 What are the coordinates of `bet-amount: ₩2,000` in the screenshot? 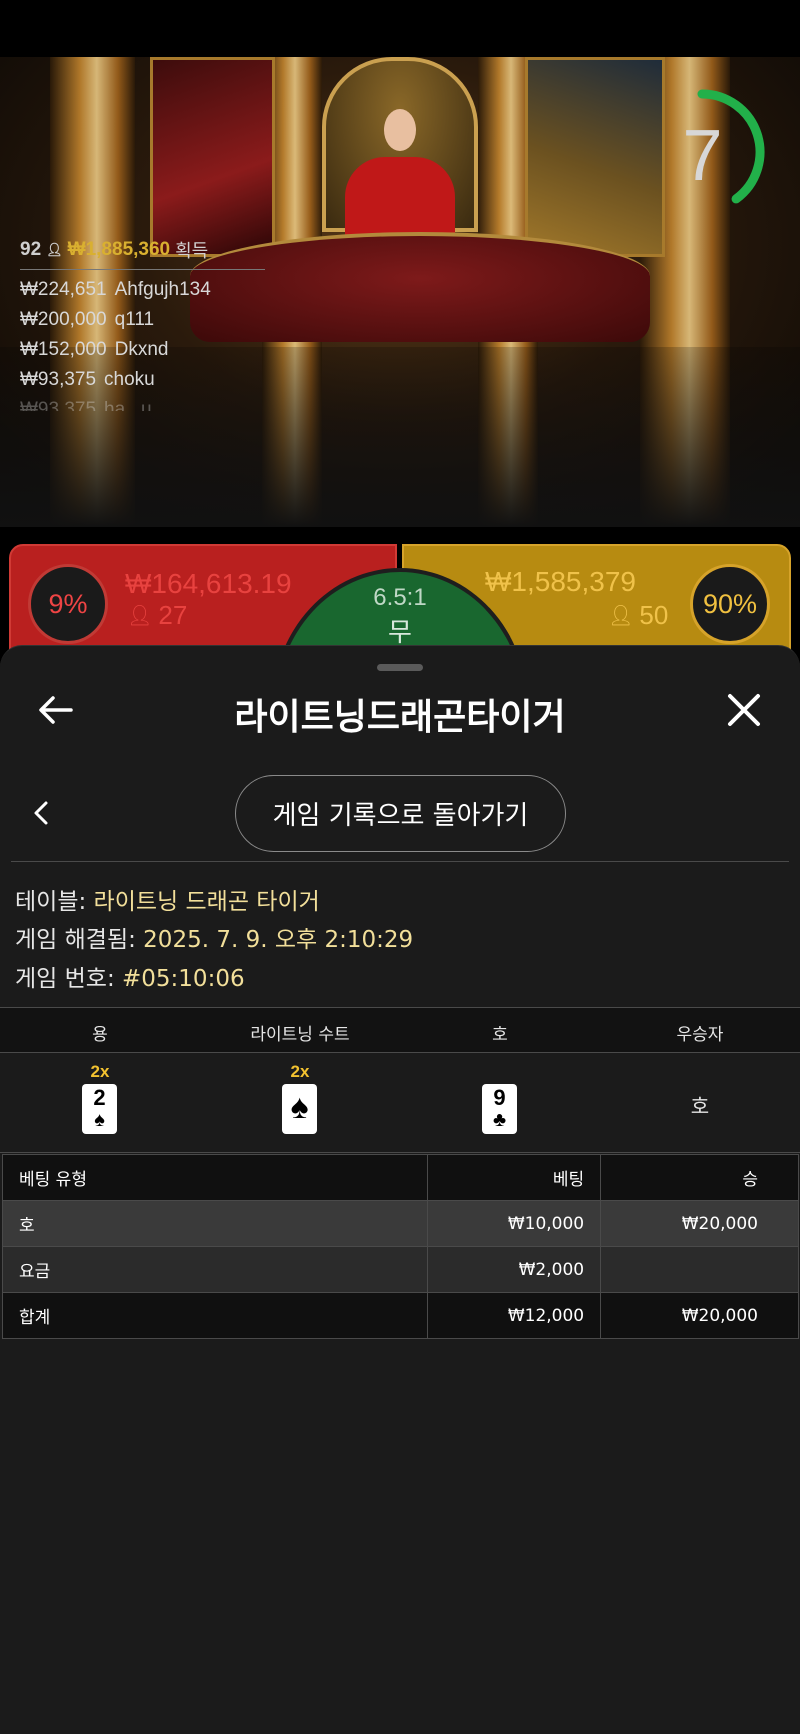 It's located at (514, 1269).